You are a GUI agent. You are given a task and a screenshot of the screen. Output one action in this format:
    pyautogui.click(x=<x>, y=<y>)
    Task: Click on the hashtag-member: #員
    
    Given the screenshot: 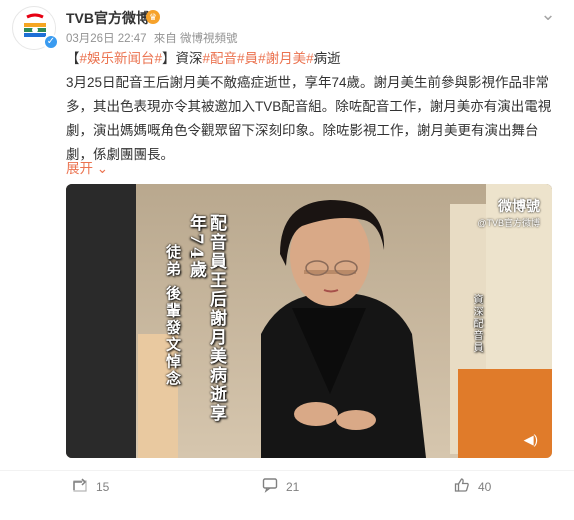 What is the action you would take?
    pyautogui.click(x=247, y=58)
    